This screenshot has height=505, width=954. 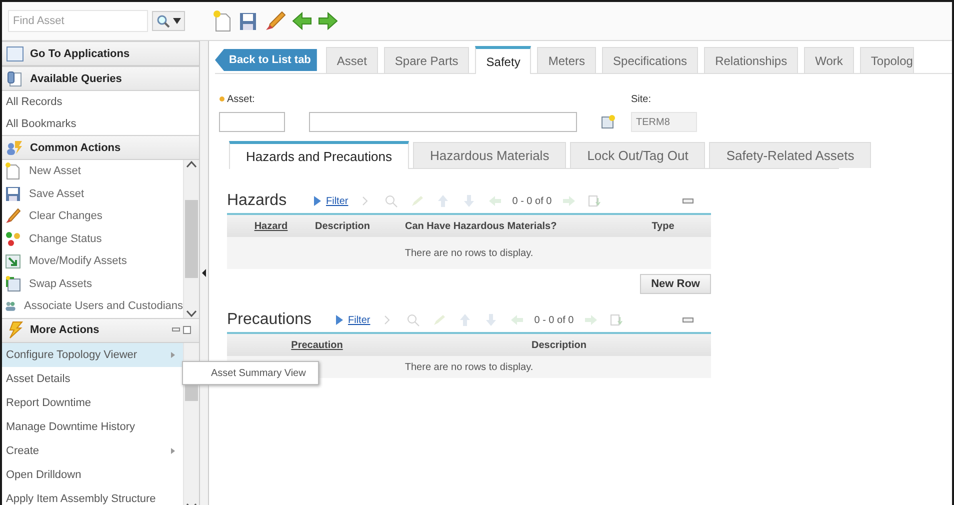 I want to click on tab: Relationships, so click(x=751, y=60).